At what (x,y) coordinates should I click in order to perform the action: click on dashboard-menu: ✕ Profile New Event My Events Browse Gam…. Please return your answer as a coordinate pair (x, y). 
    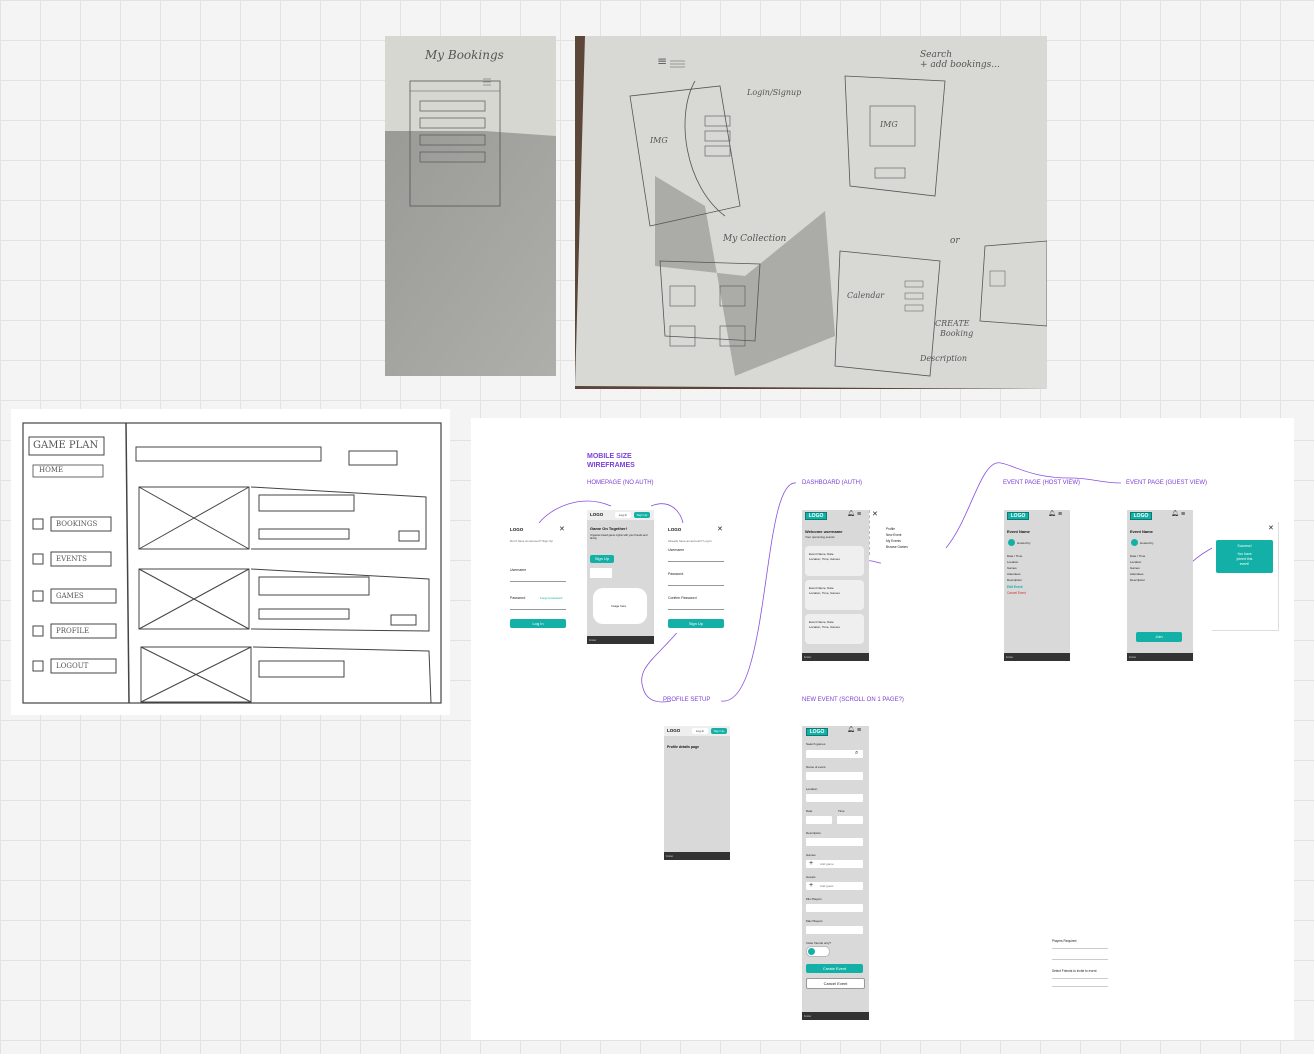
    Looking at the image, I should click on (904, 532).